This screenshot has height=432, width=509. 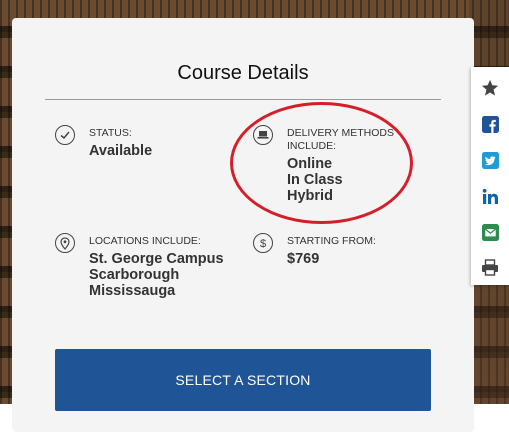 I want to click on status-detail: STATUS: Available, so click(x=145, y=150).